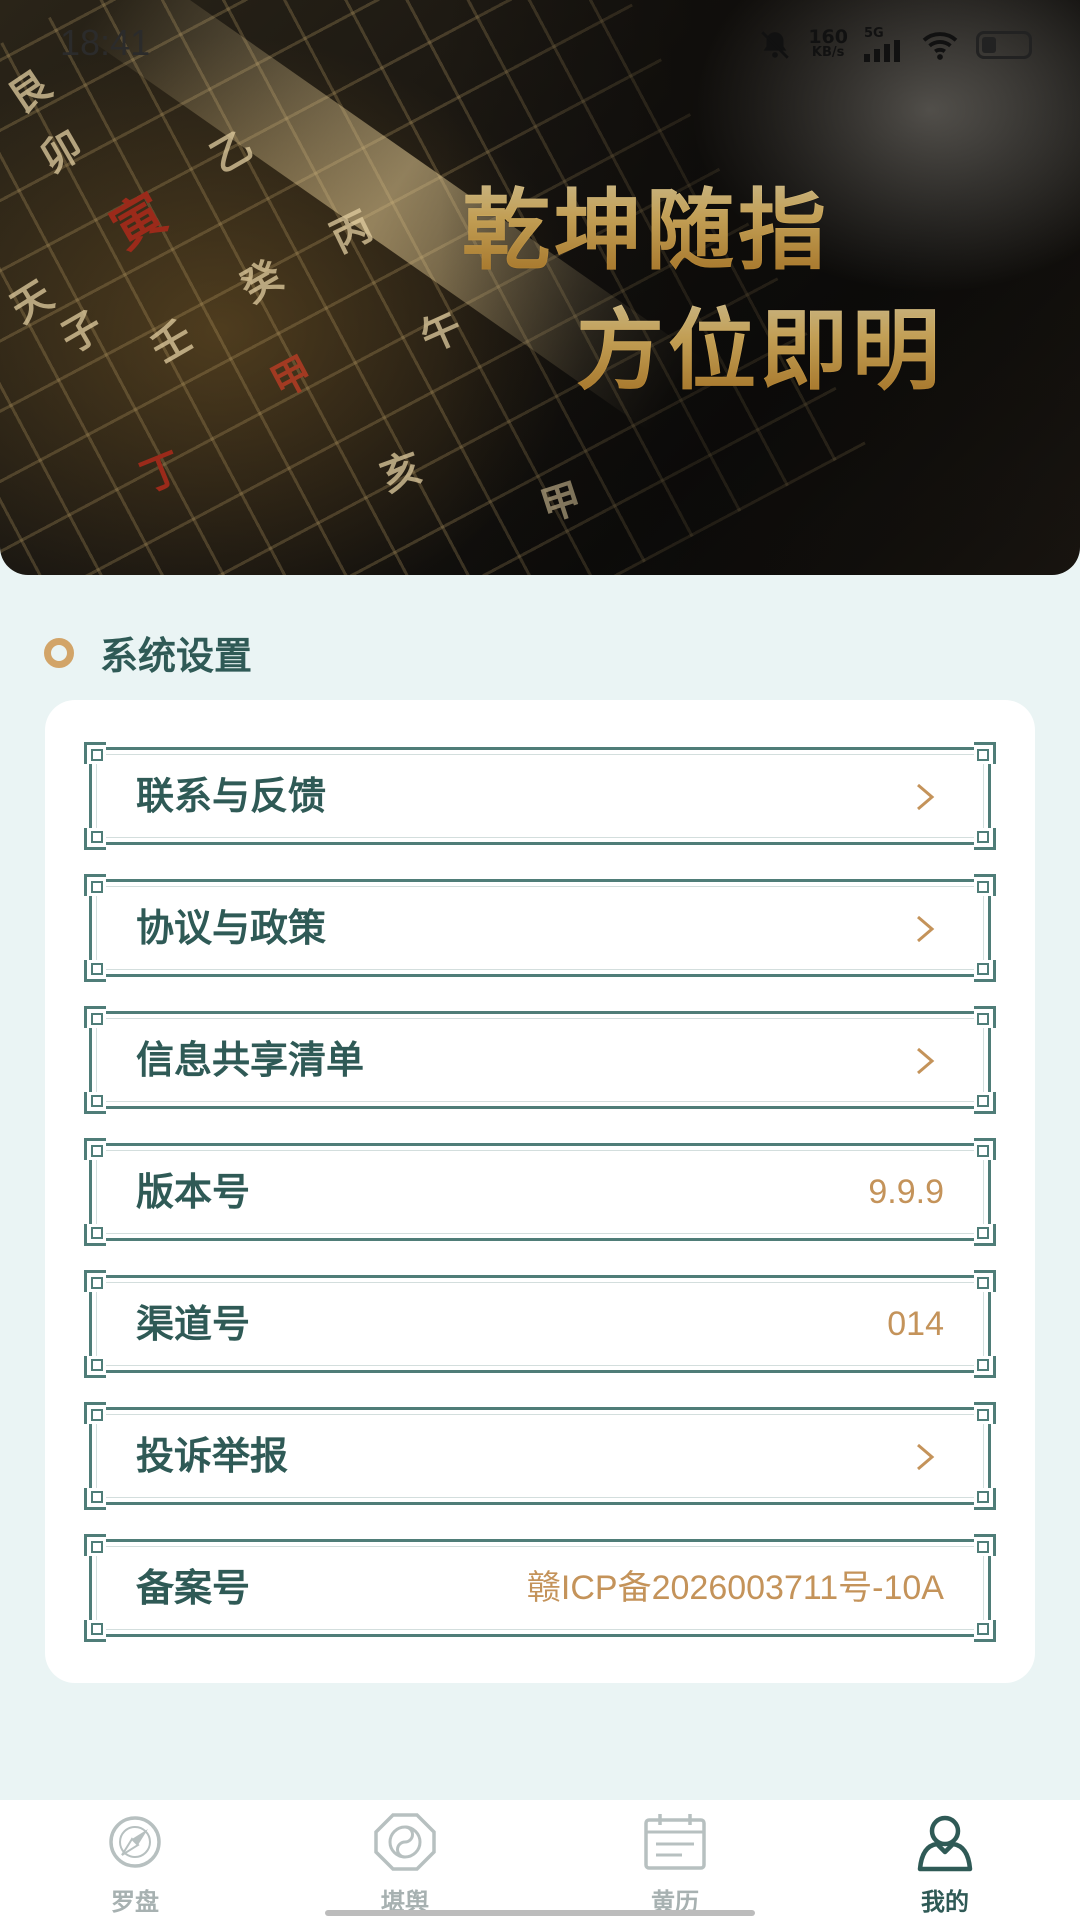 The height and width of the screenshot is (1920, 1080). What do you see at coordinates (231, 152) in the screenshot?
I see `compass-glyph: 乙` at bounding box center [231, 152].